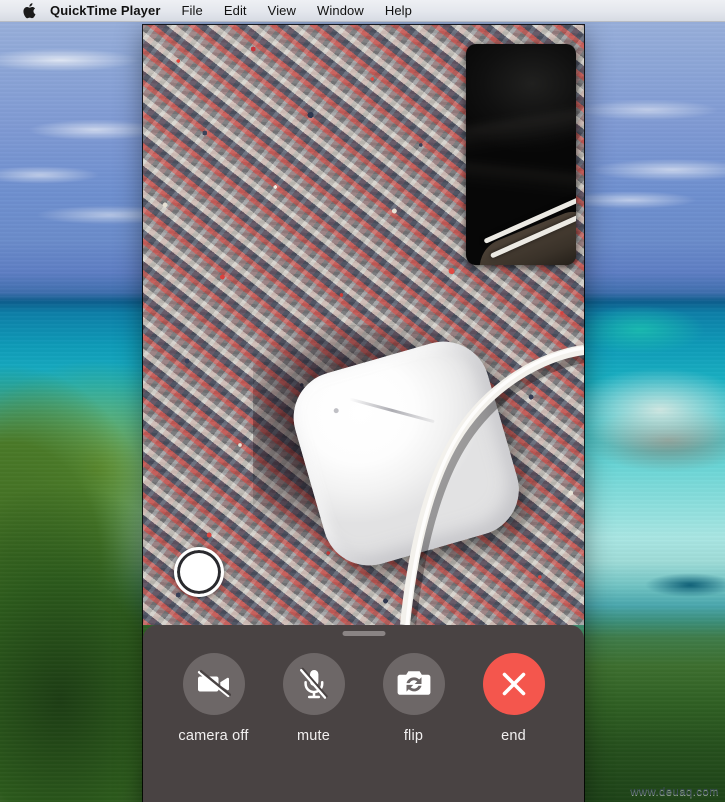  What do you see at coordinates (406, 453) in the screenshot?
I see `airpods-case-body` at bounding box center [406, 453].